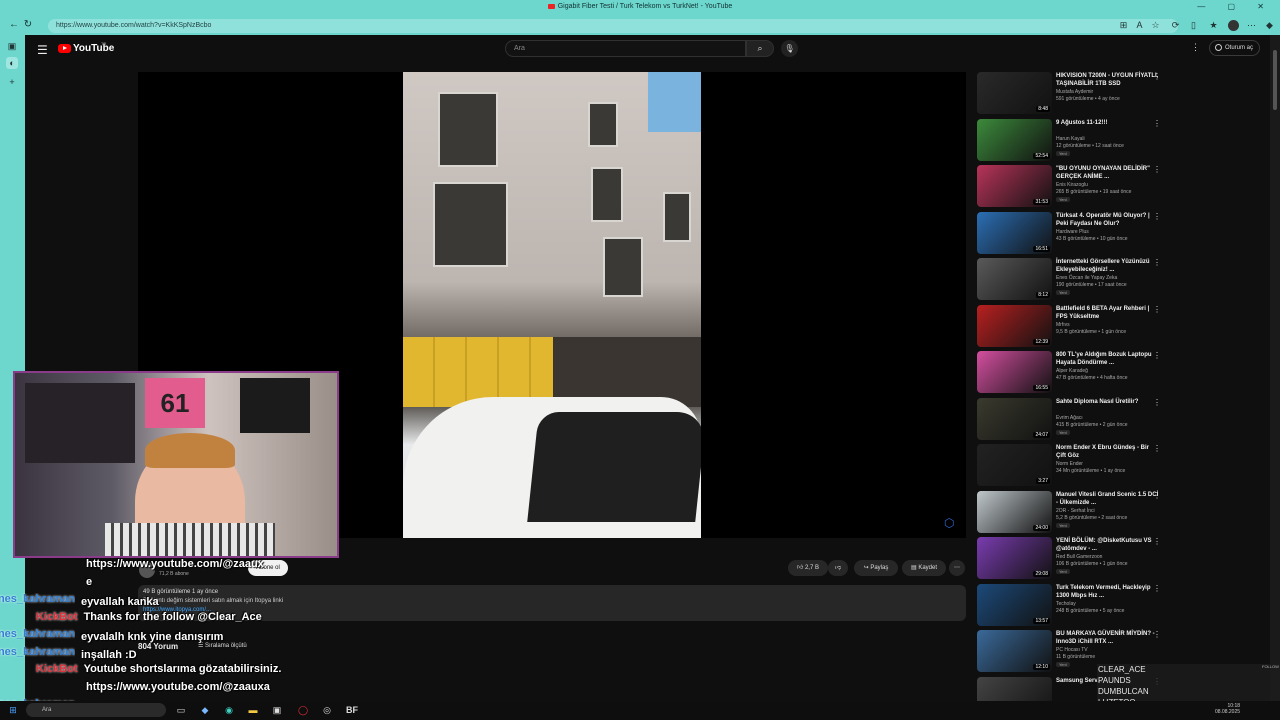  Describe the element at coordinates (327, 710) in the screenshot. I see `obs-icon: ◎` at that location.